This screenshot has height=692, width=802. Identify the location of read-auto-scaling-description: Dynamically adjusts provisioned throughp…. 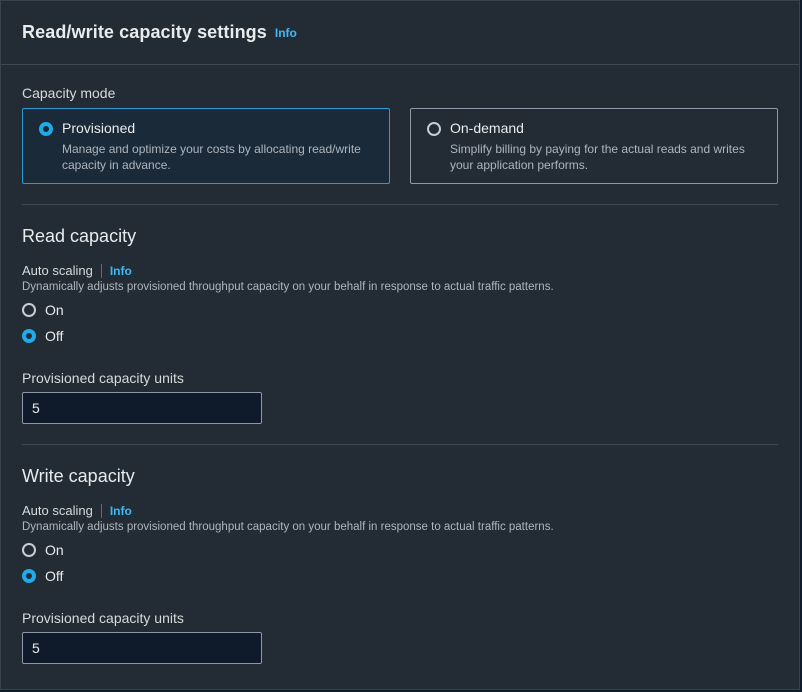
(288, 287).